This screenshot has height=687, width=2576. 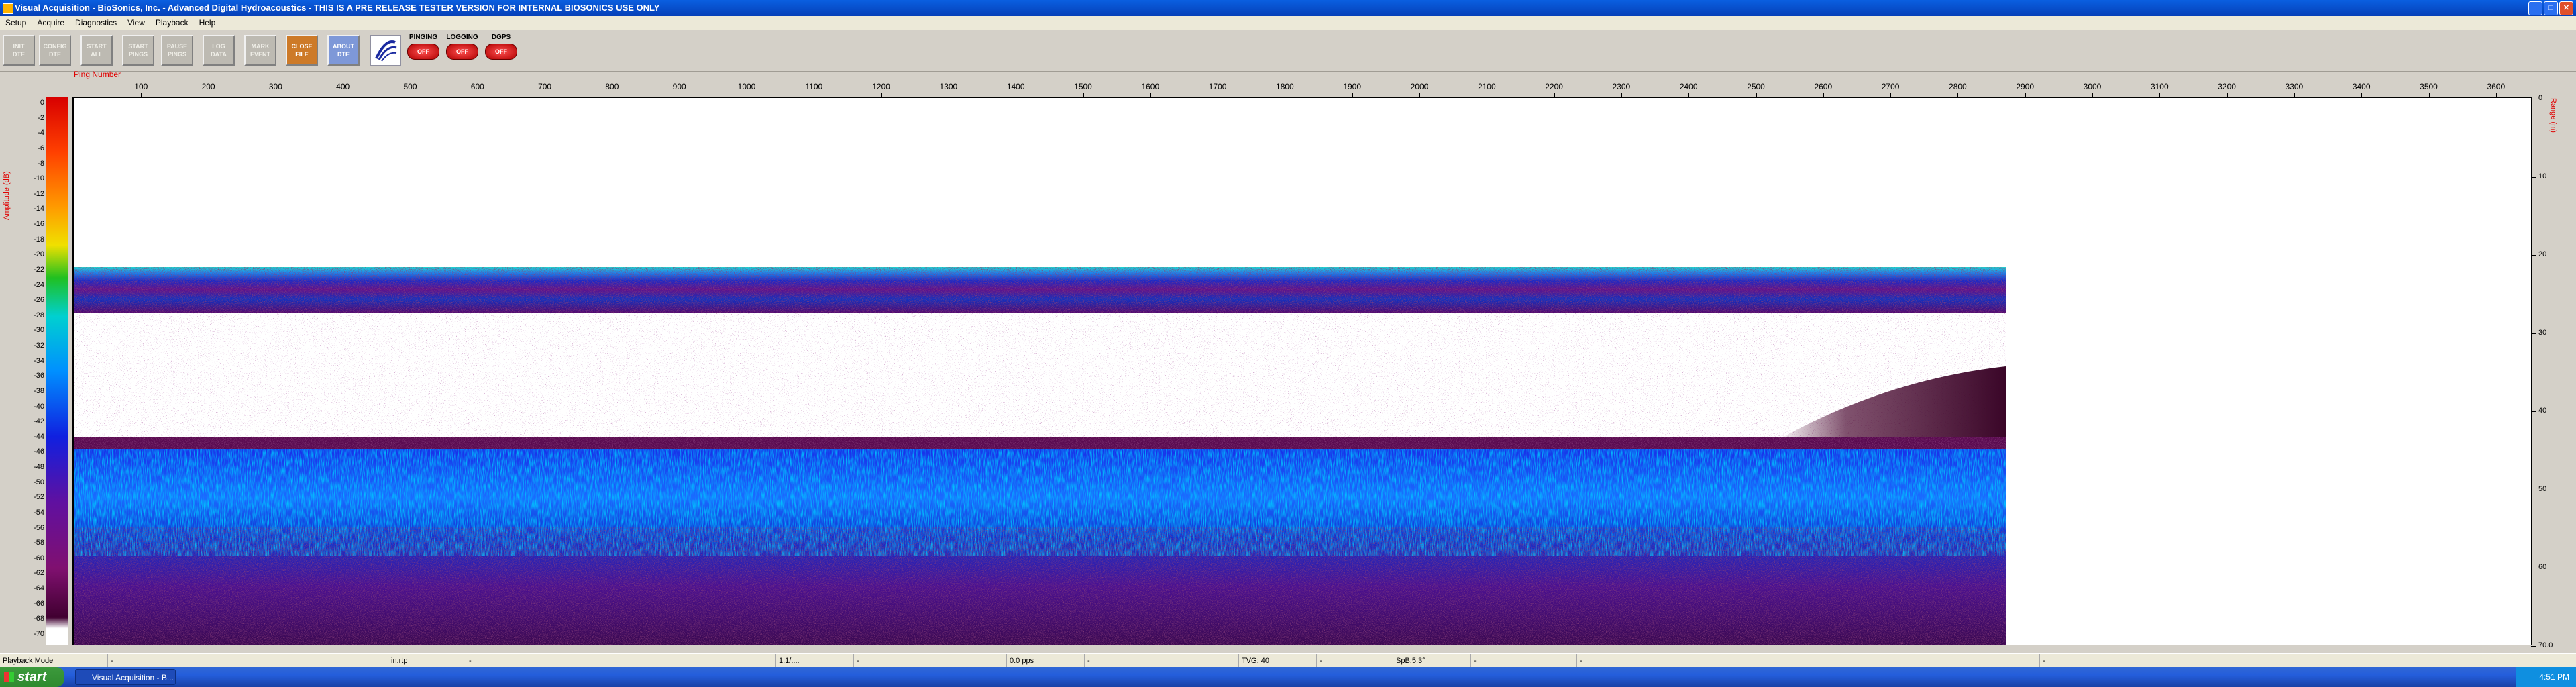 I want to click on biosonics-logo-icon, so click(x=386, y=51).